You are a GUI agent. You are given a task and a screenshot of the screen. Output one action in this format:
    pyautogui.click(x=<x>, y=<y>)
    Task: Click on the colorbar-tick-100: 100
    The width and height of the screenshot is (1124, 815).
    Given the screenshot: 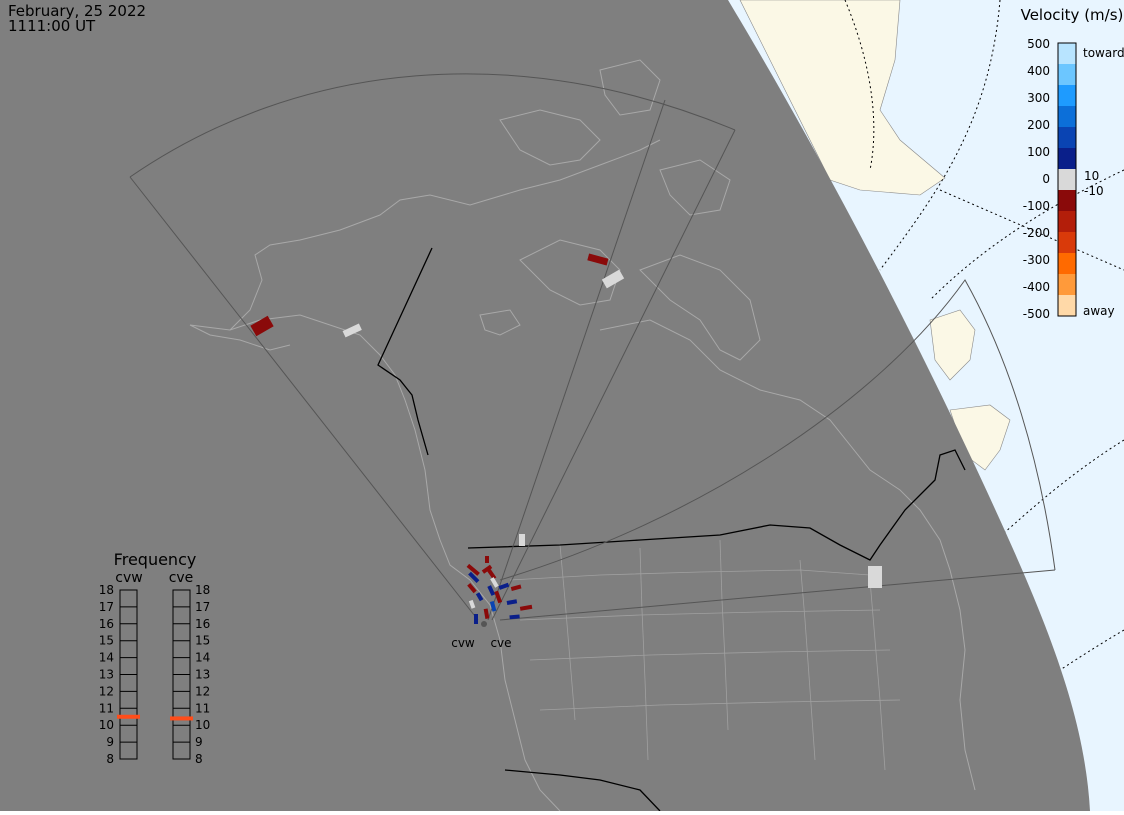 What is the action you would take?
    pyautogui.click(x=1038, y=152)
    